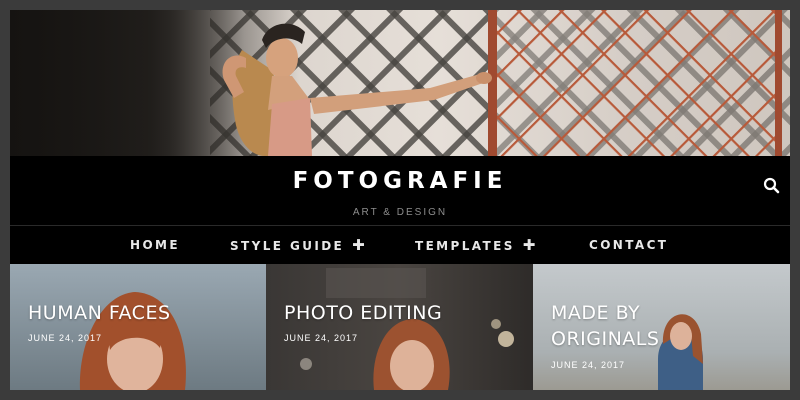  What do you see at coordinates (465, 246) in the screenshot?
I see `nav-item-label: TEMPLATES` at bounding box center [465, 246].